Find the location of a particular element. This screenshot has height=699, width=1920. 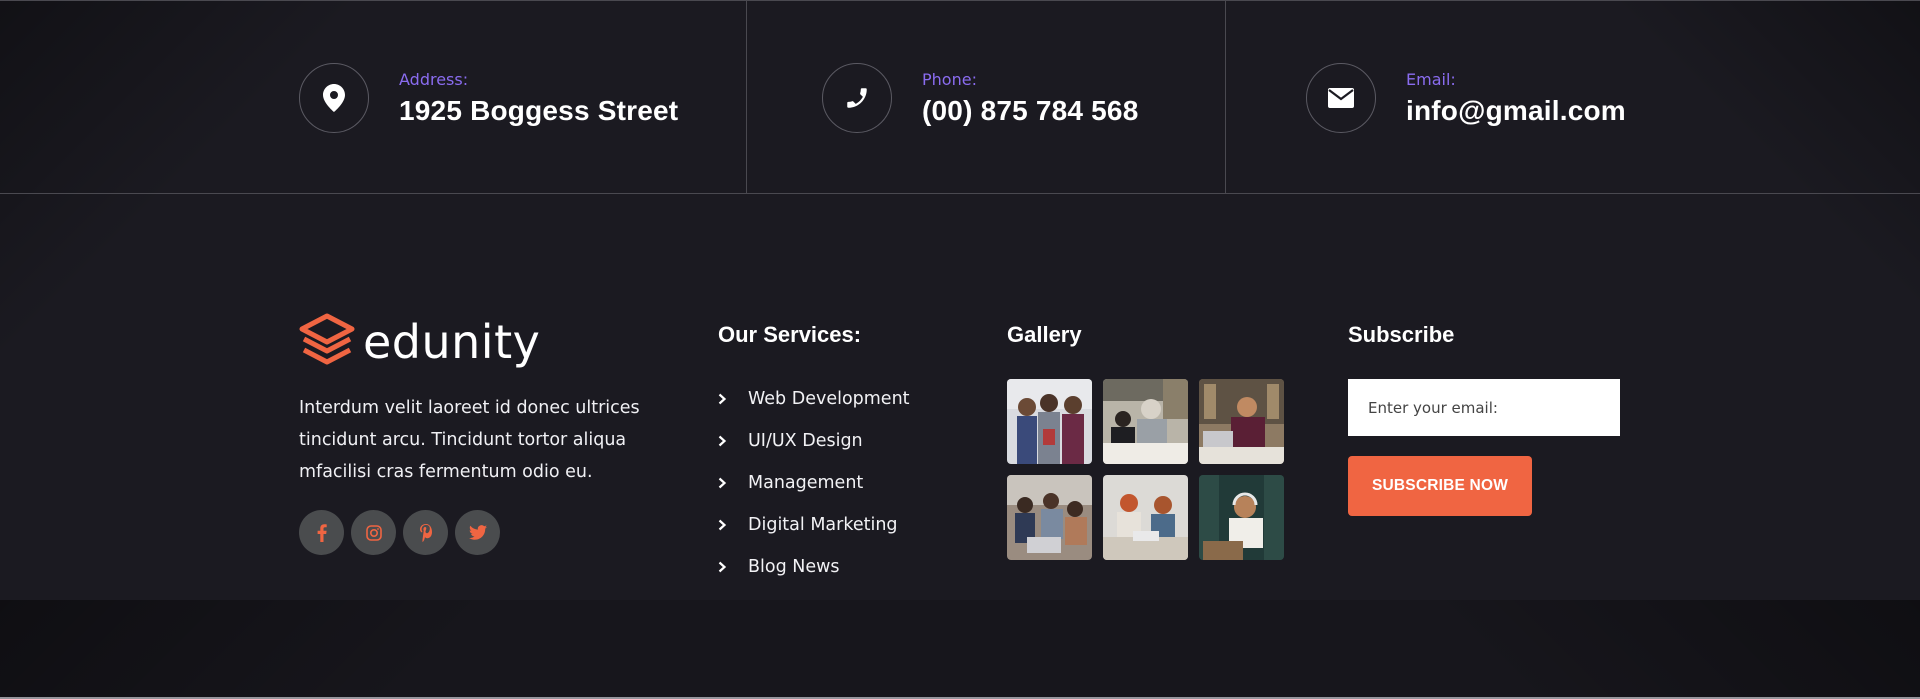

contact-phone: Phone: (00) 875 784 568 is located at coordinates (980, 98).